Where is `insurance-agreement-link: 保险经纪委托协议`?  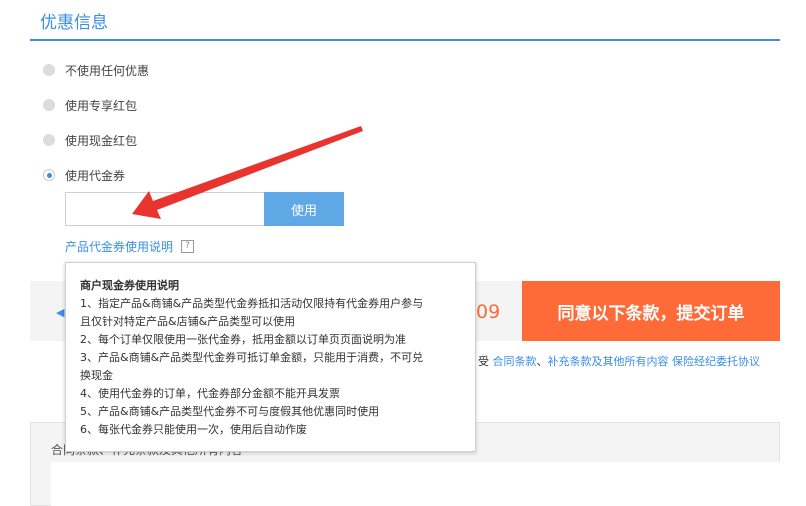
insurance-agreement-link: 保险经纪委托协议 is located at coordinates (716, 361).